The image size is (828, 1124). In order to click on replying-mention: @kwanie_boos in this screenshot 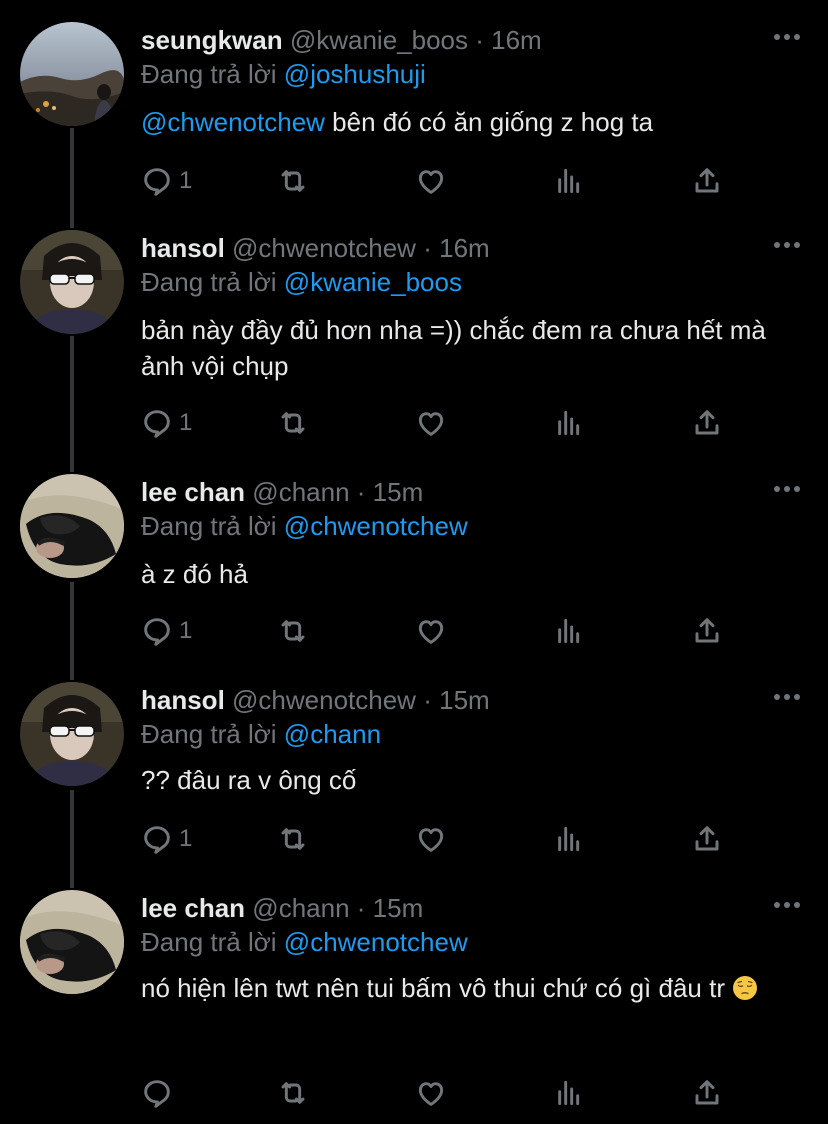, I will do `click(373, 282)`.